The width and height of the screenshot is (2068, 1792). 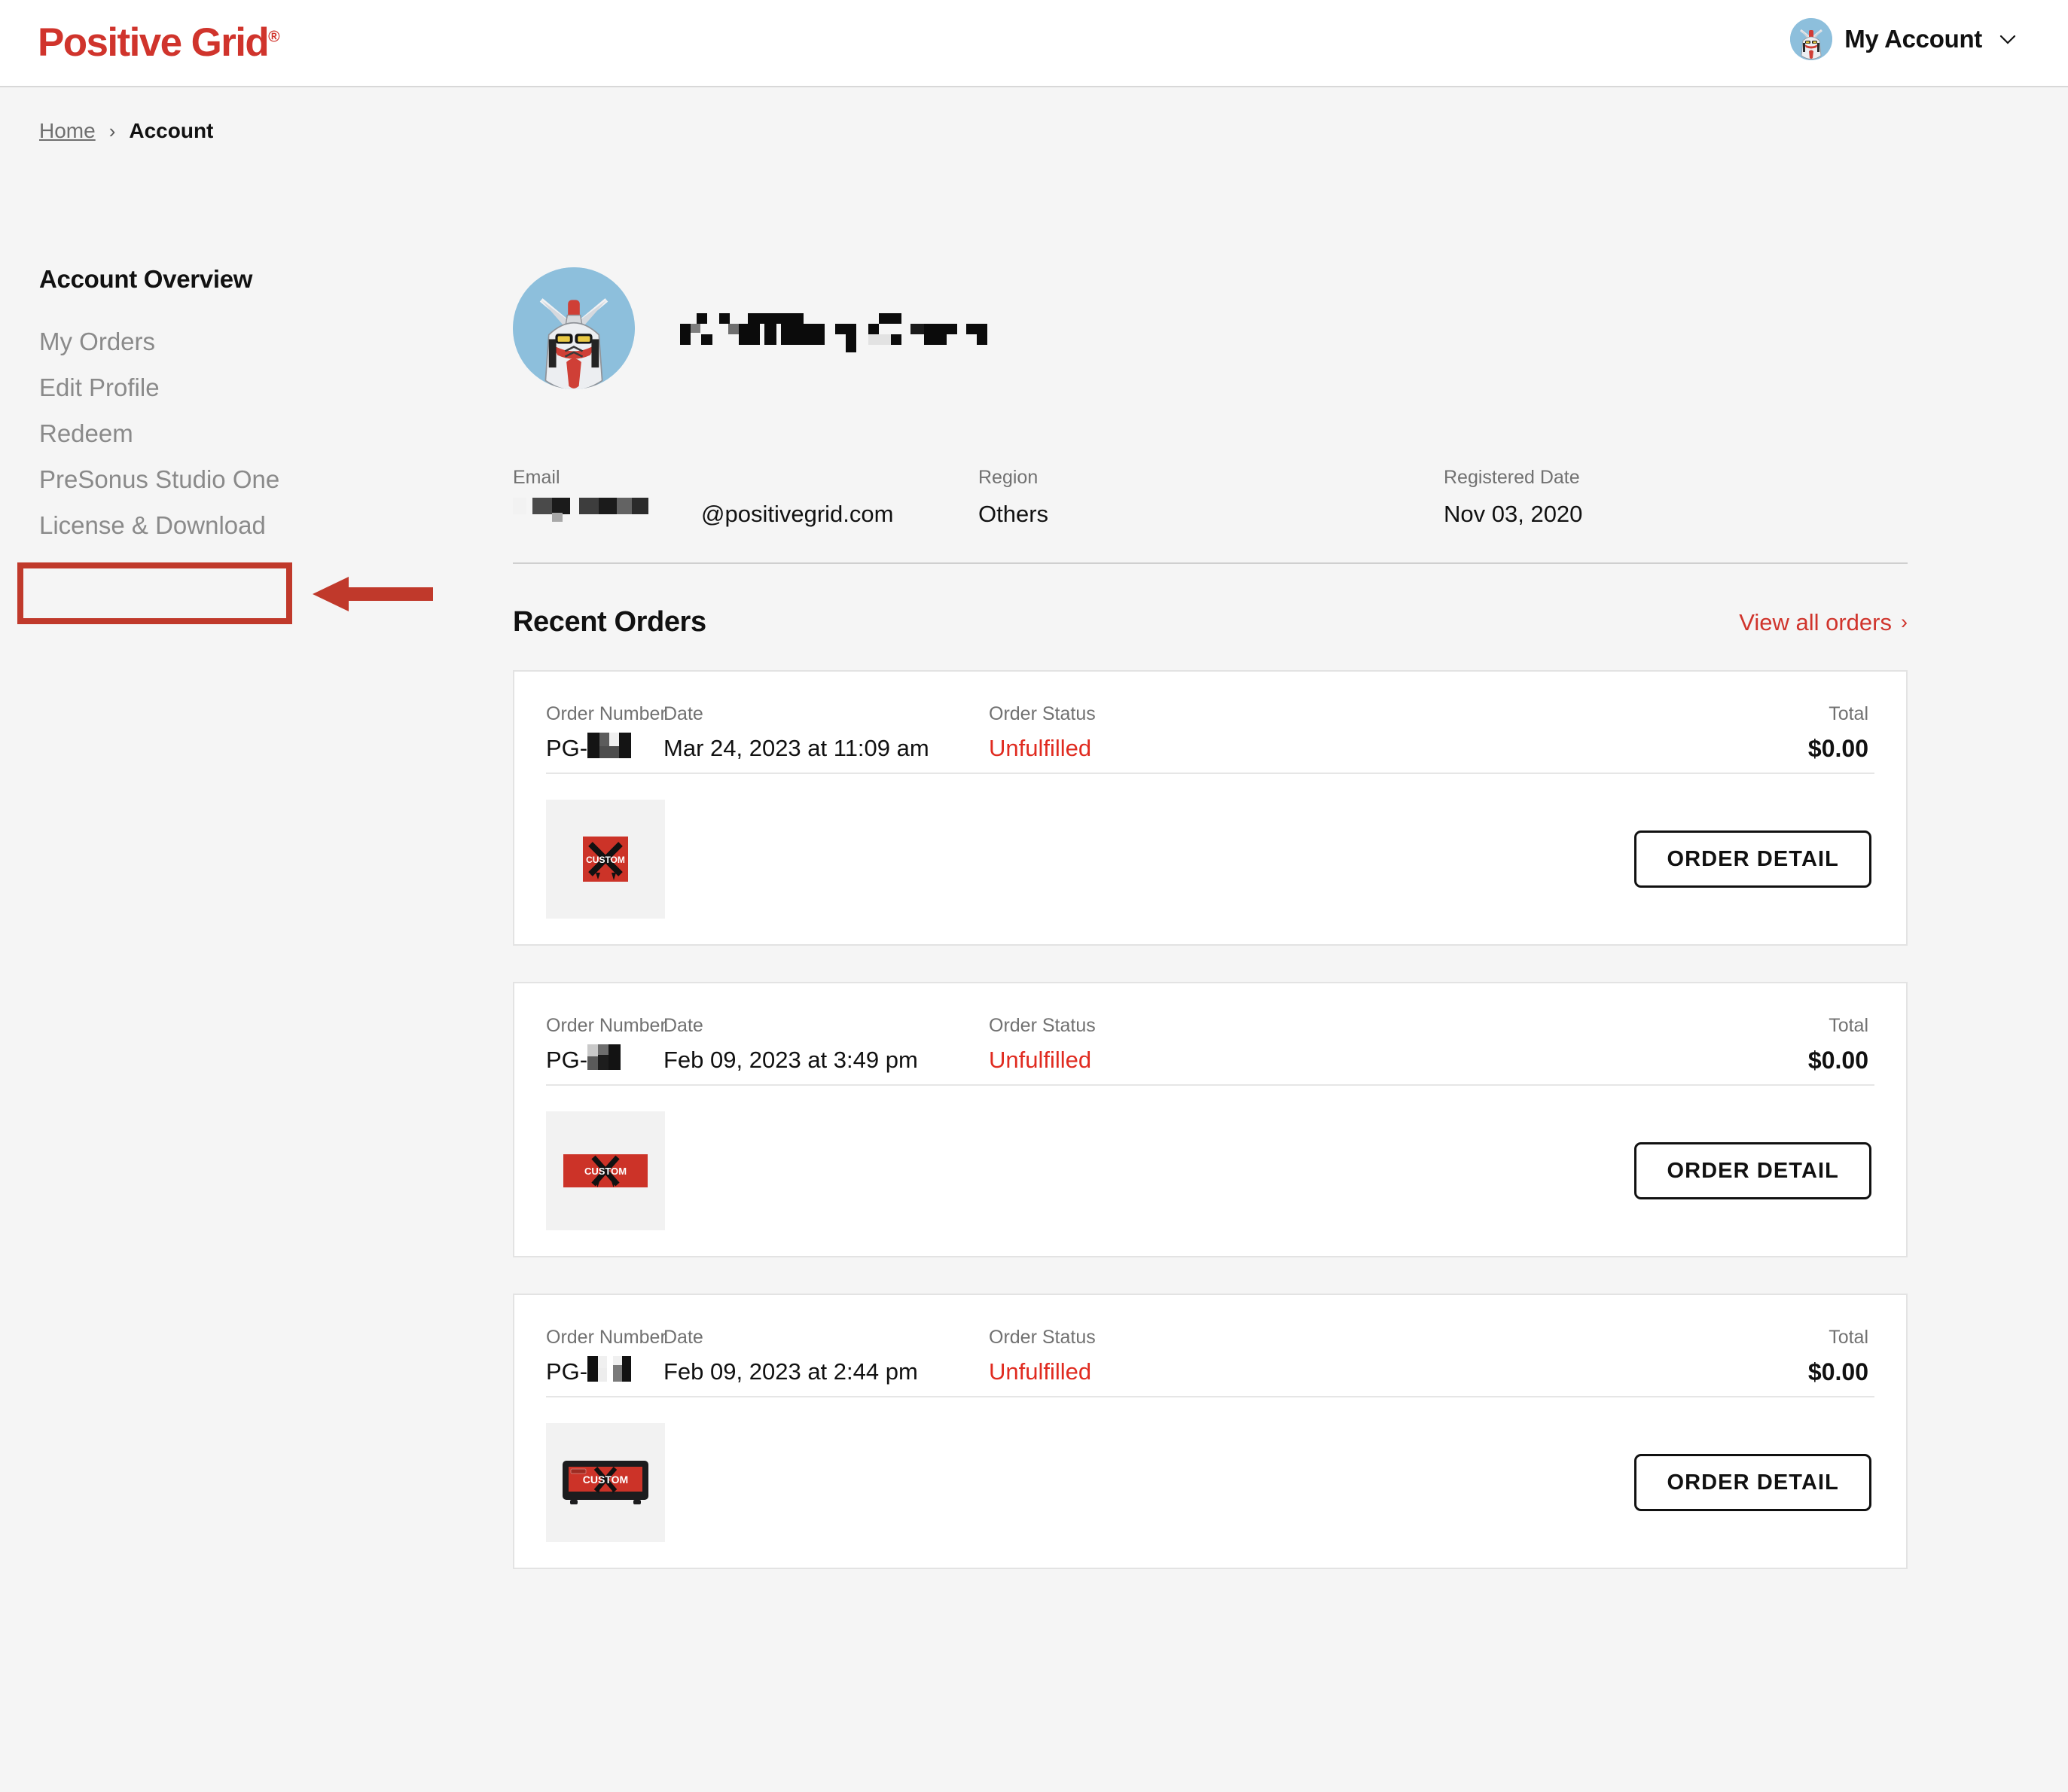 What do you see at coordinates (1513, 497) in the screenshot?
I see `profile-field-registered-date: Registered Date Nov 03, 2020` at bounding box center [1513, 497].